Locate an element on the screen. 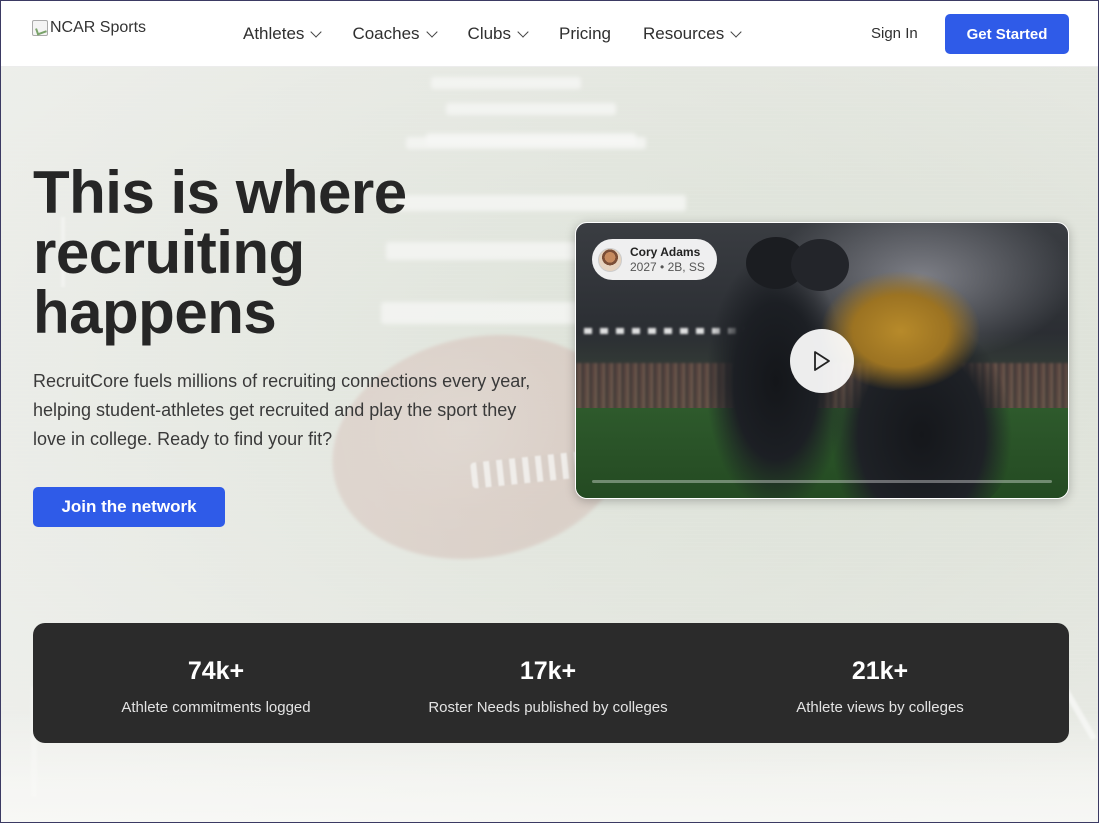  play-icon is located at coordinates (822, 361).